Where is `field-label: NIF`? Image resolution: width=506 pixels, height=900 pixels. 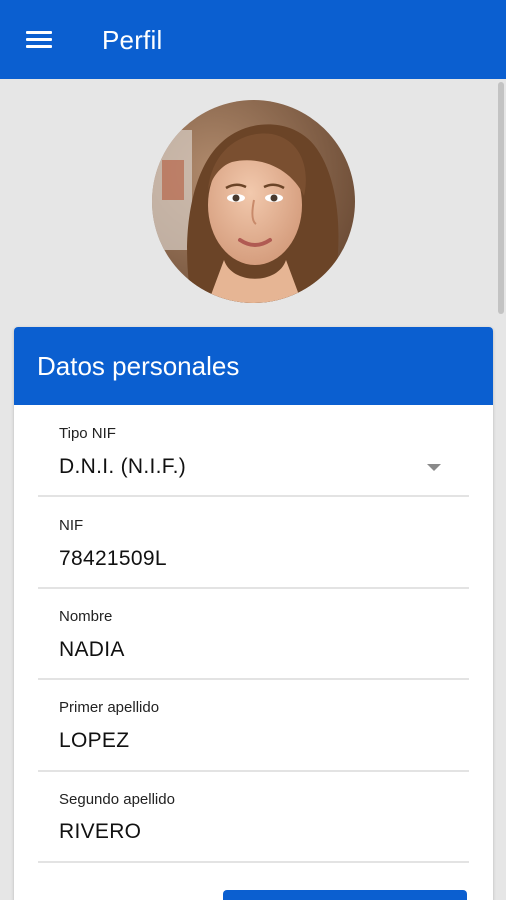 field-label: NIF is located at coordinates (71, 525).